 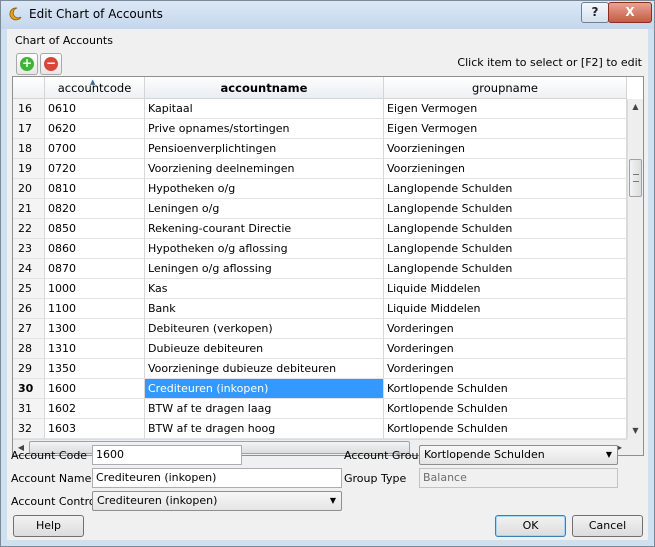 I want to click on group-name-cell: Eigen Vermogen, so click(x=505, y=129).